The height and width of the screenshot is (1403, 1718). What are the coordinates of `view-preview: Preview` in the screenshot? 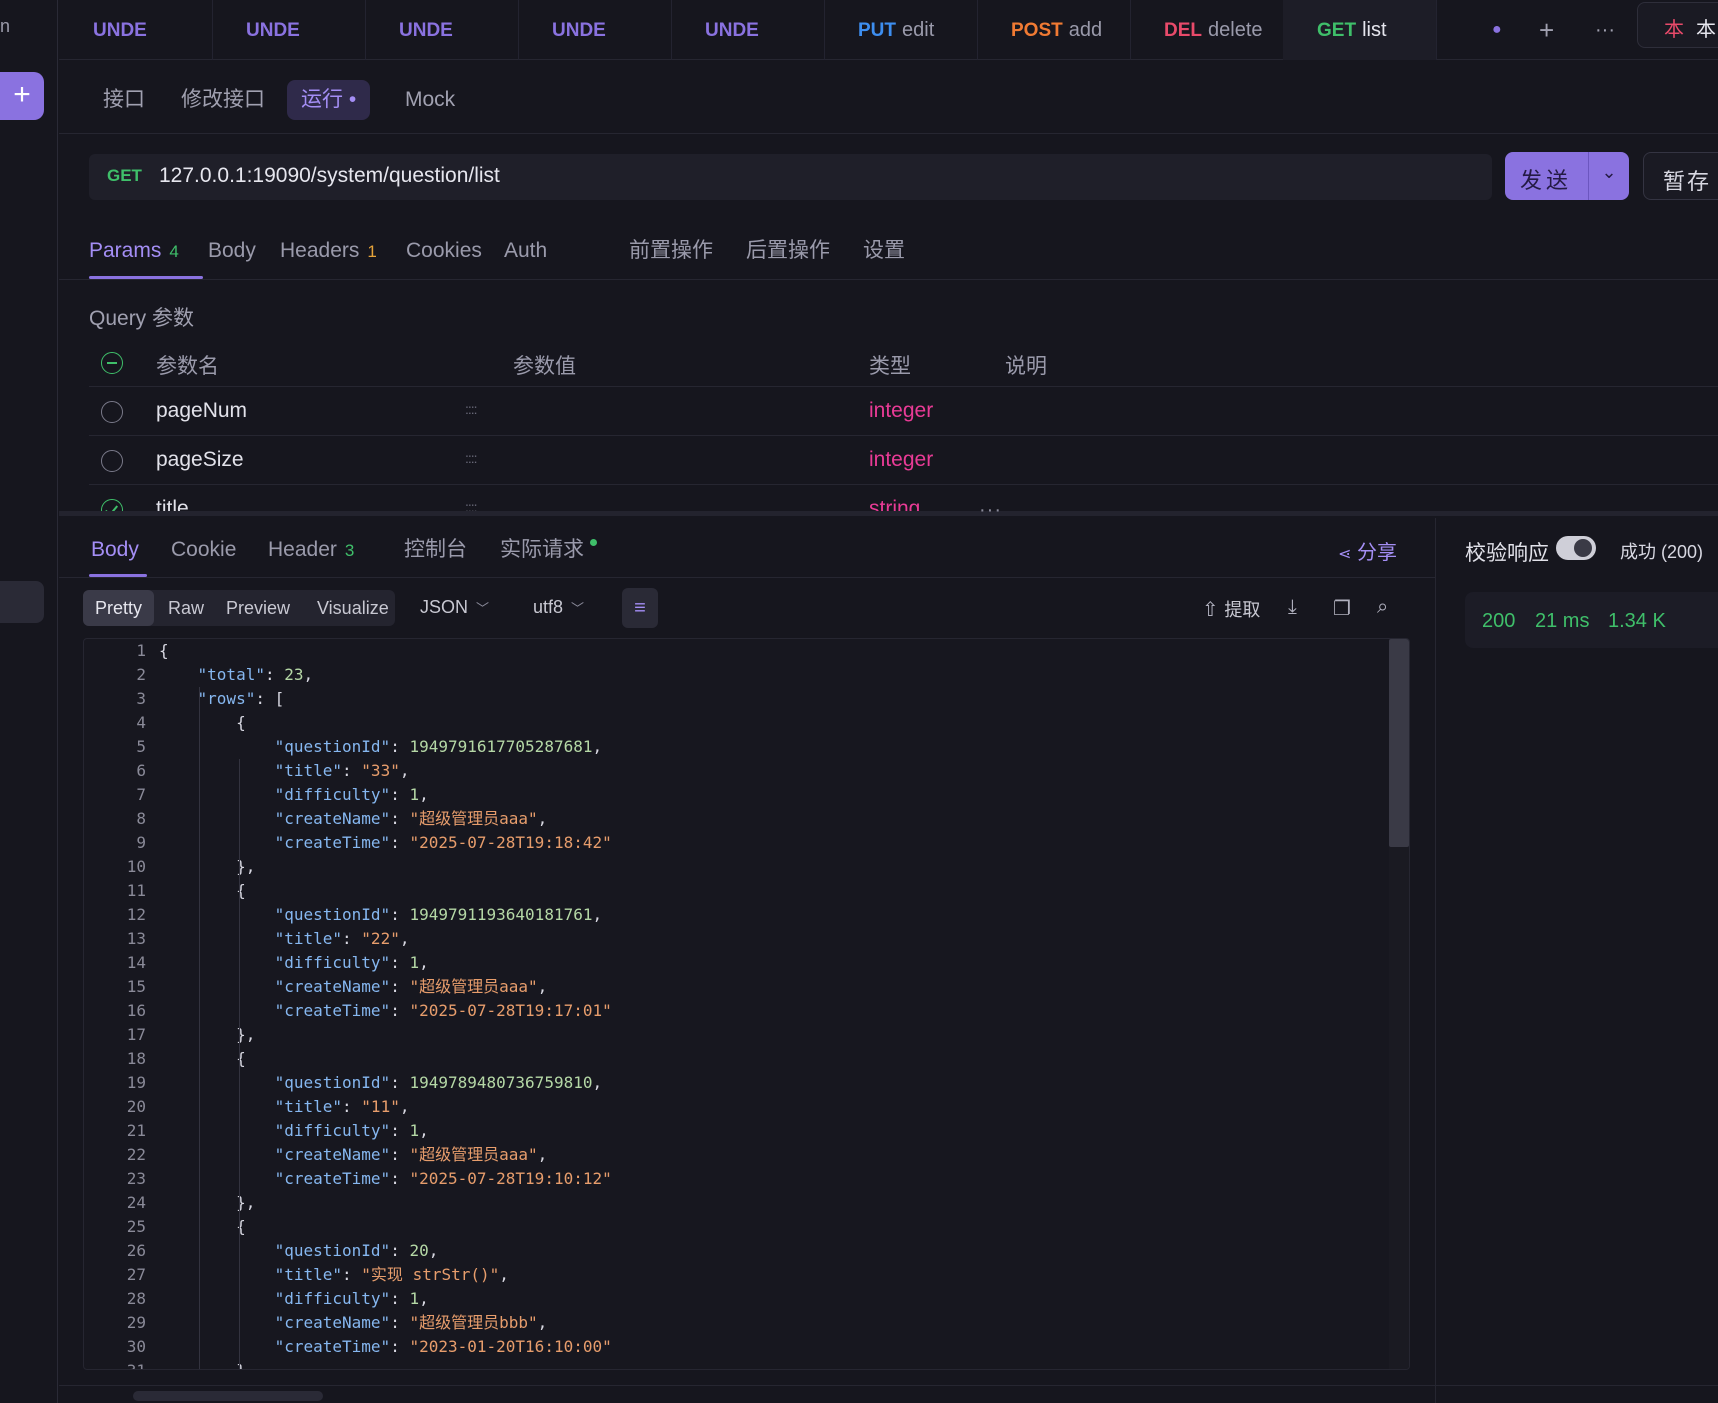 It's located at (258, 608).